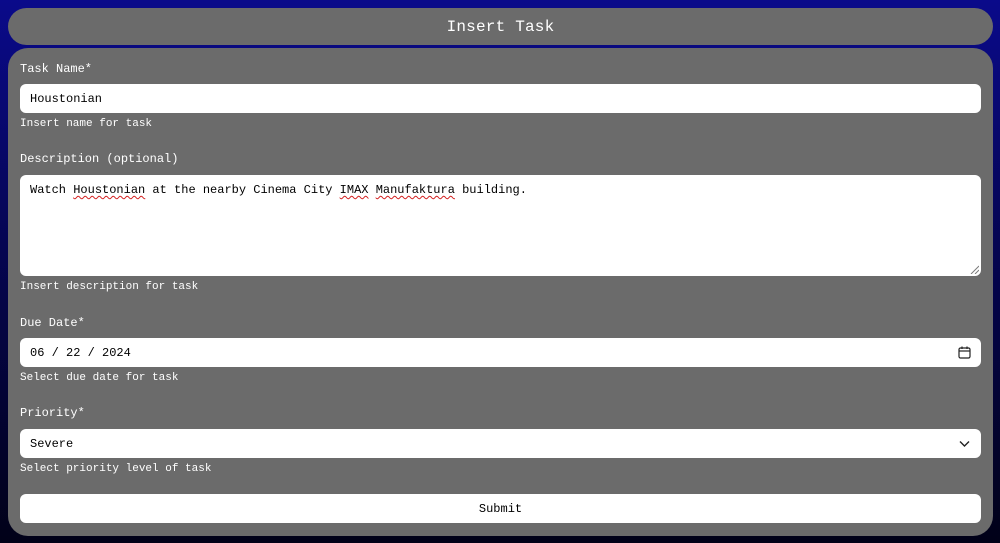  What do you see at coordinates (52, 443) in the screenshot?
I see `priority-value: Severe` at bounding box center [52, 443].